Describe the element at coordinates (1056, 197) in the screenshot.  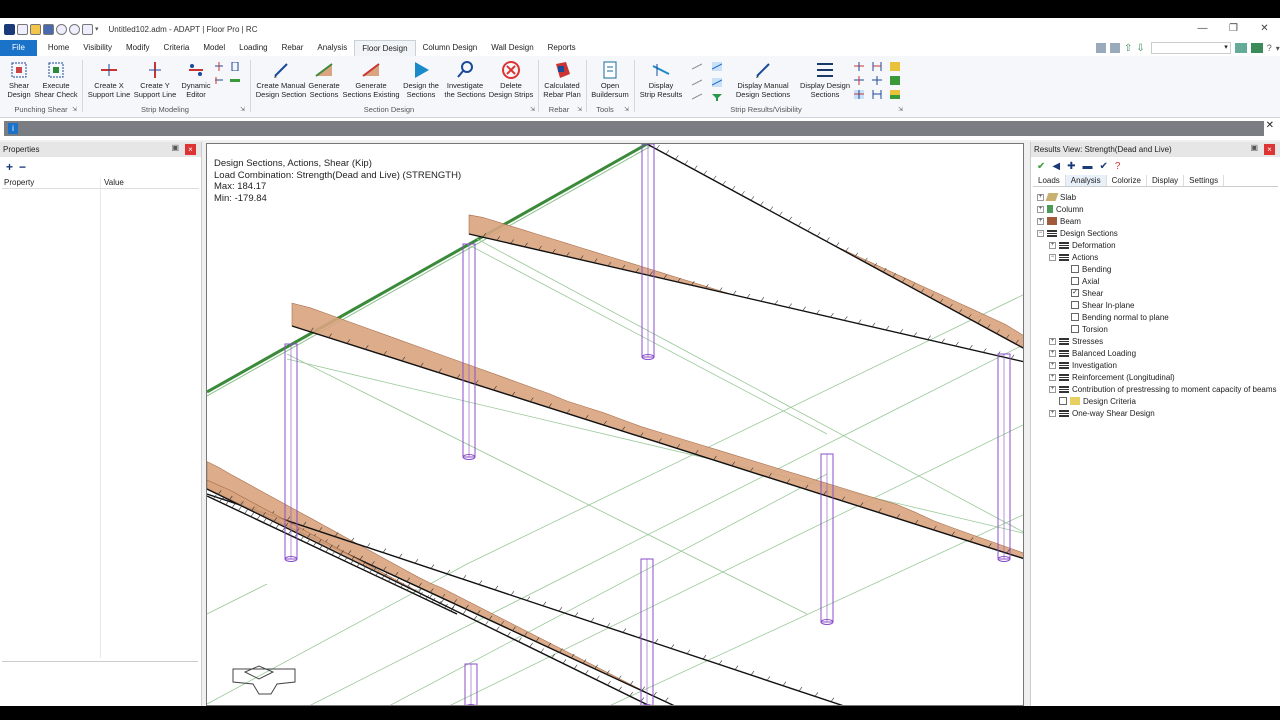
I see `tree-item: + Slab` at that location.